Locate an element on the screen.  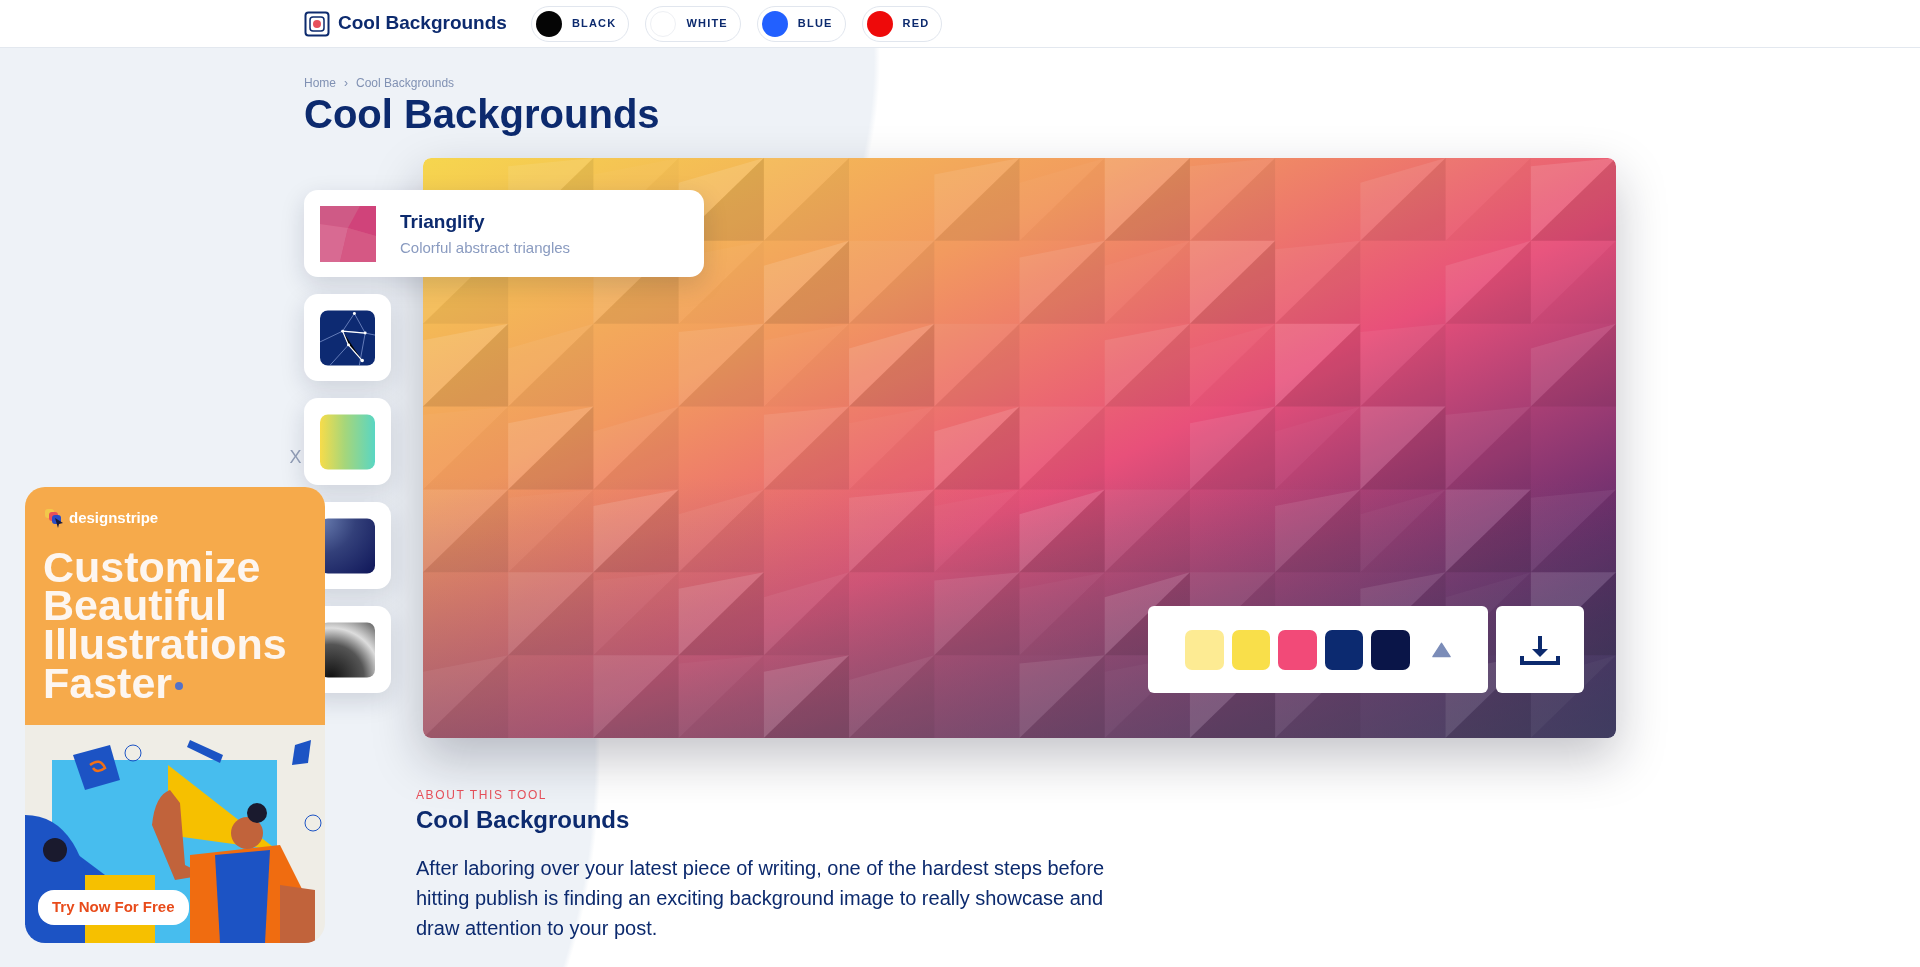
download-button is located at coordinates (1540, 649).